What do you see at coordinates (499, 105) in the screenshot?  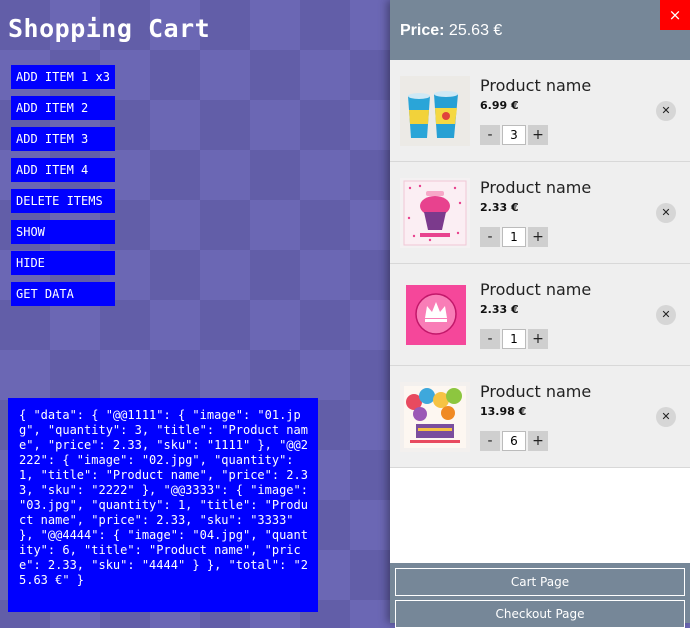 I see `product-price: 6.99 €` at bounding box center [499, 105].